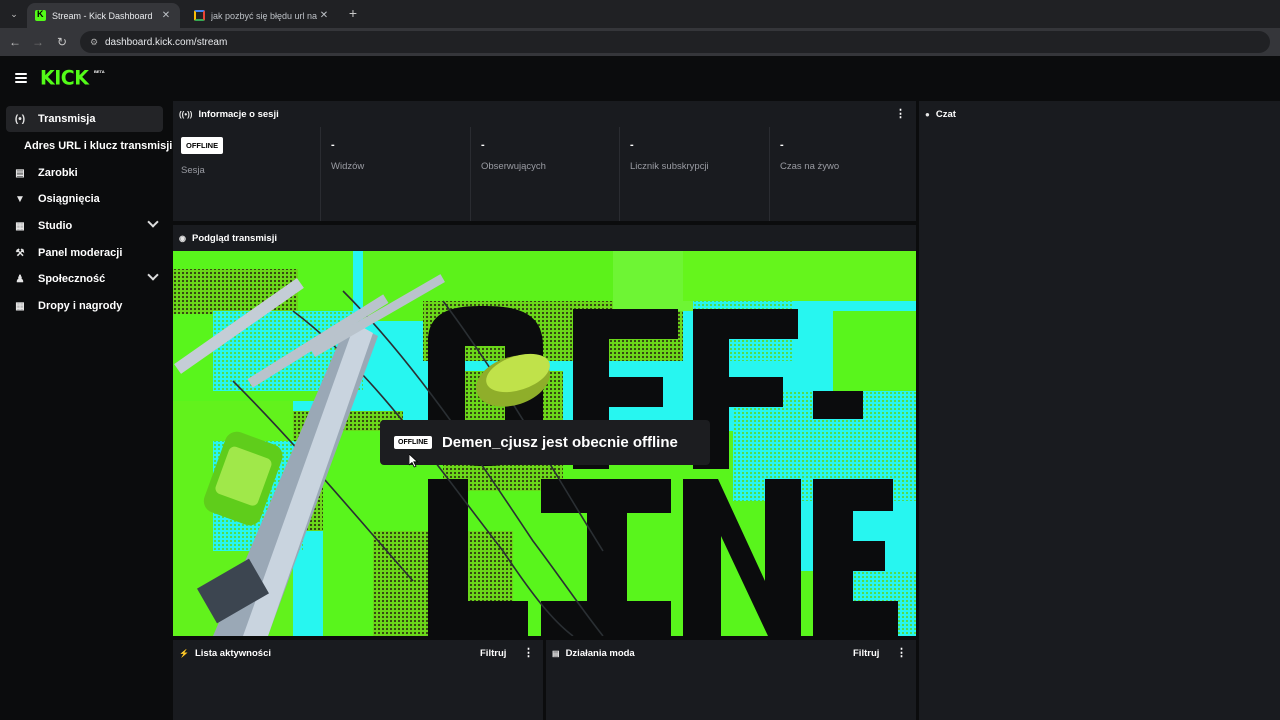  Describe the element at coordinates (559, 442) in the screenshot. I see `offline-message: Demen_cjusz jest obecnie offline` at that location.